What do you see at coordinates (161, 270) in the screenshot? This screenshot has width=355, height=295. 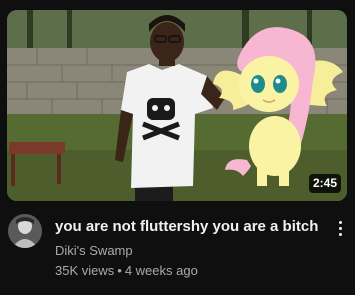 I see `upload-age: 4 weeks ago` at bounding box center [161, 270].